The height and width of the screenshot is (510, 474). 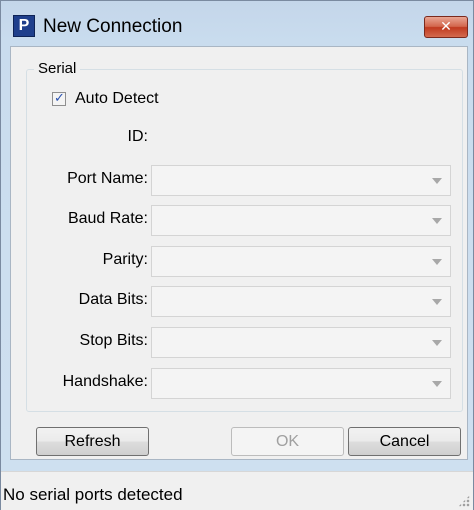 What do you see at coordinates (301, 342) in the screenshot?
I see `stop-bits-combobox` at bounding box center [301, 342].